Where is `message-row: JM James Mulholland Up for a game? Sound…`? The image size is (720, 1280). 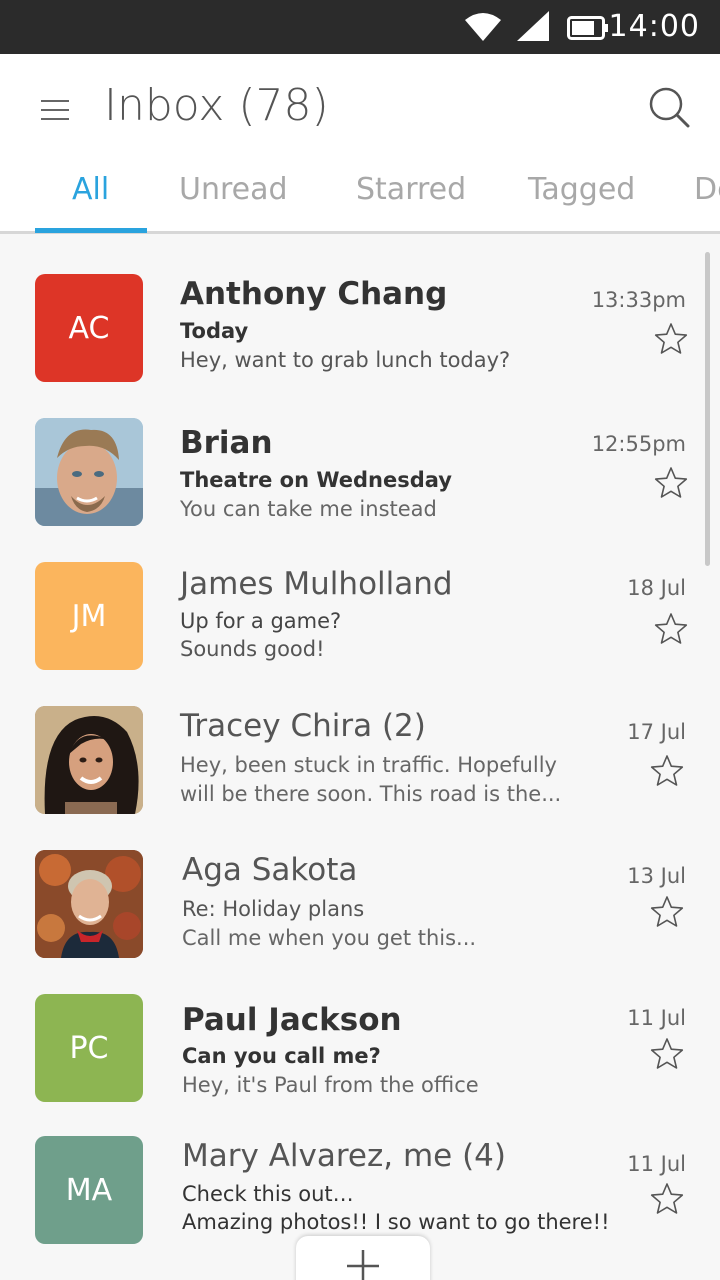 message-row: JM James Mulholland Up for a game? Sound… is located at coordinates (350, 622).